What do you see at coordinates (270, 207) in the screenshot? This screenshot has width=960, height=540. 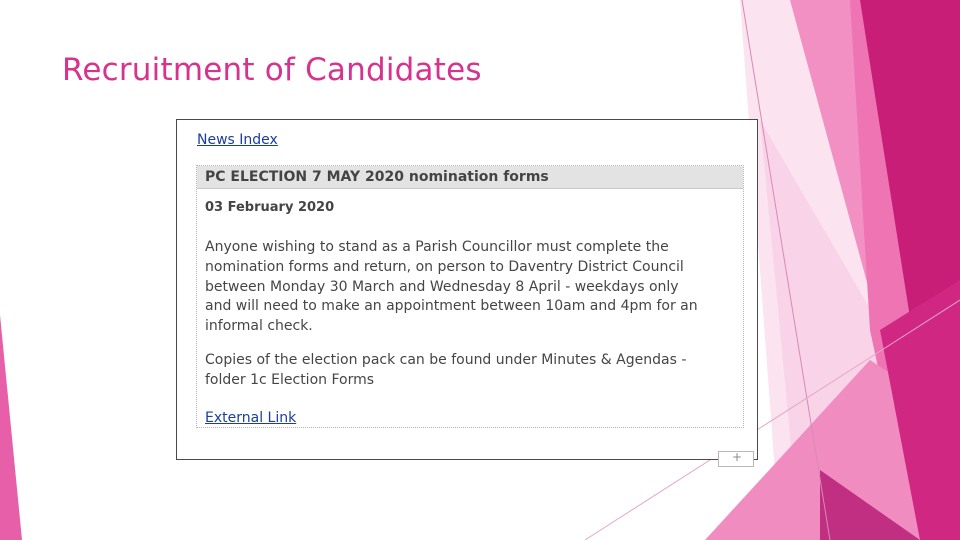 I see `article-date: 03 February 2020` at bounding box center [270, 207].